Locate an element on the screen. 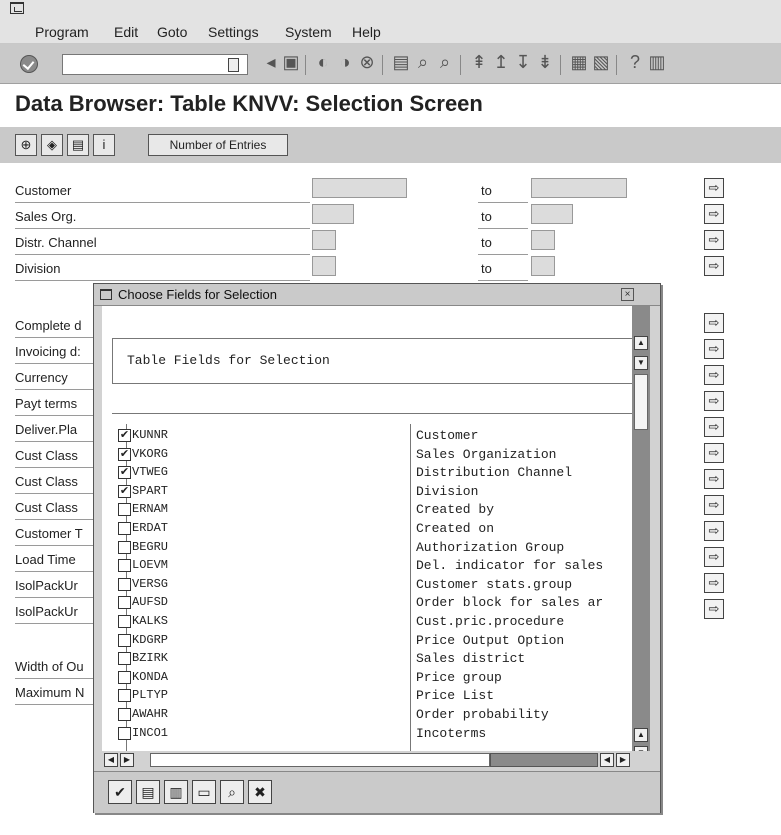 This screenshot has width=781, height=835. distr-channel-high-input is located at coordinates (543, 240).